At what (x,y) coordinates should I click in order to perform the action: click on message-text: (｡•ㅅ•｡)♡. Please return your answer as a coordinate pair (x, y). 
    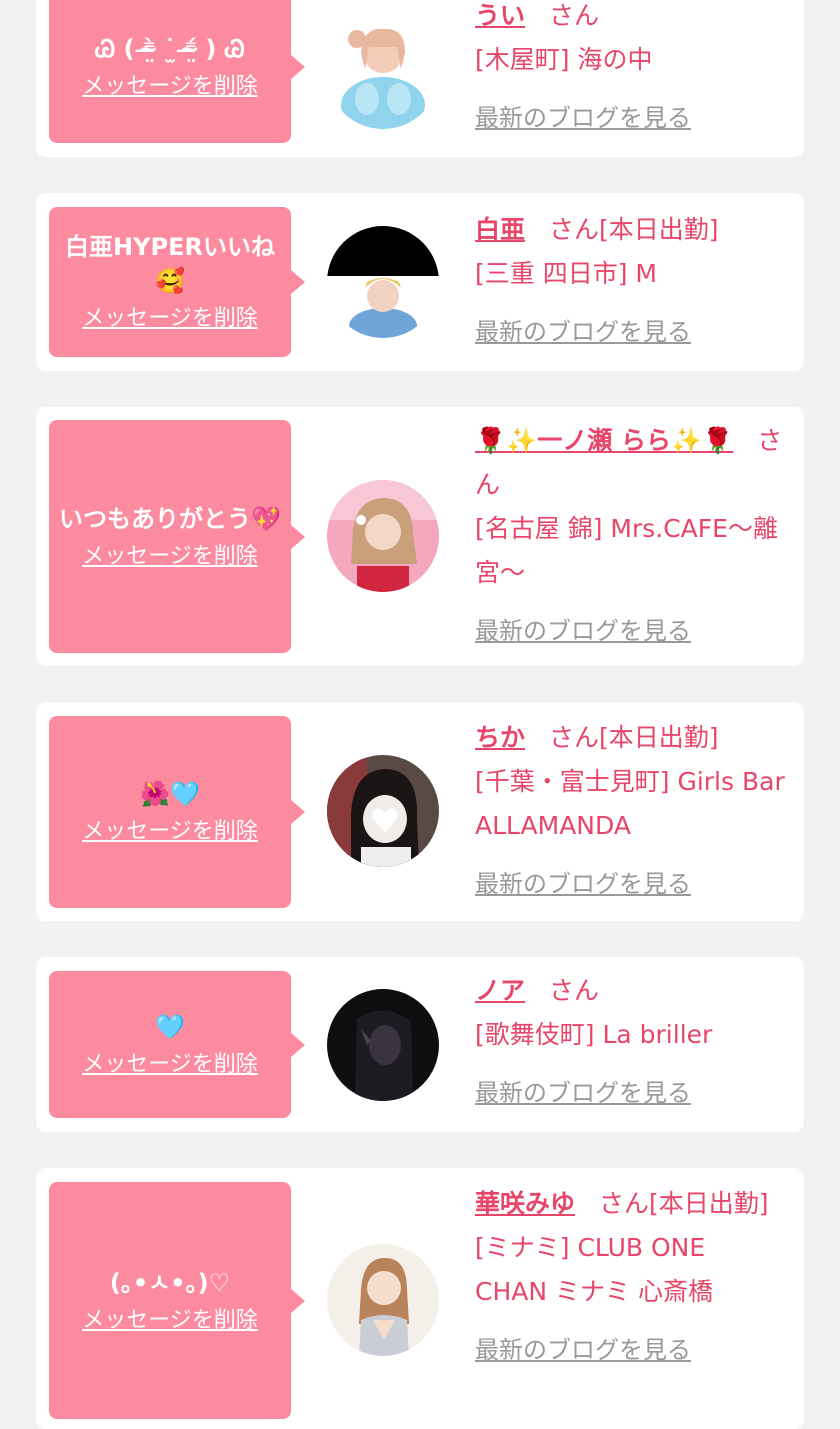
    Looking at the image, I should click on (170, 1282).